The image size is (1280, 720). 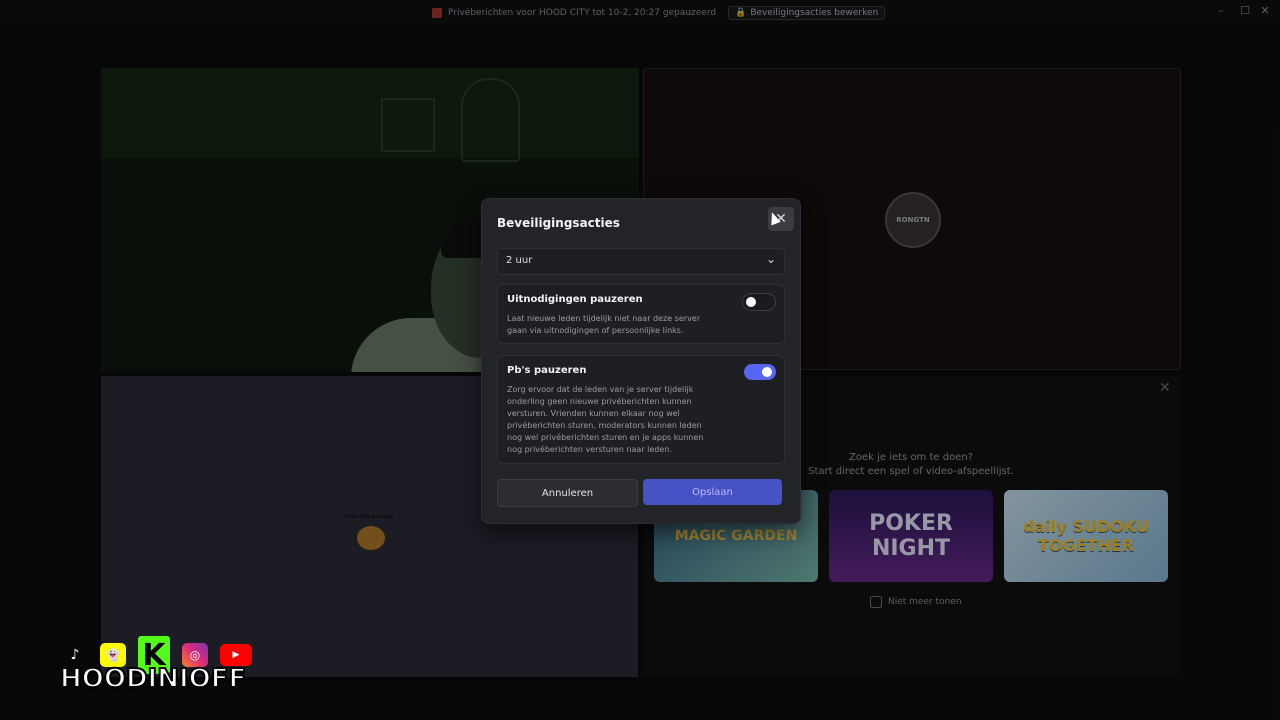 What do you see at coordinates (558, 223) in the screenshot?
I see `modal-title: Beveiligingsacties` at bounding box center [558, 223].